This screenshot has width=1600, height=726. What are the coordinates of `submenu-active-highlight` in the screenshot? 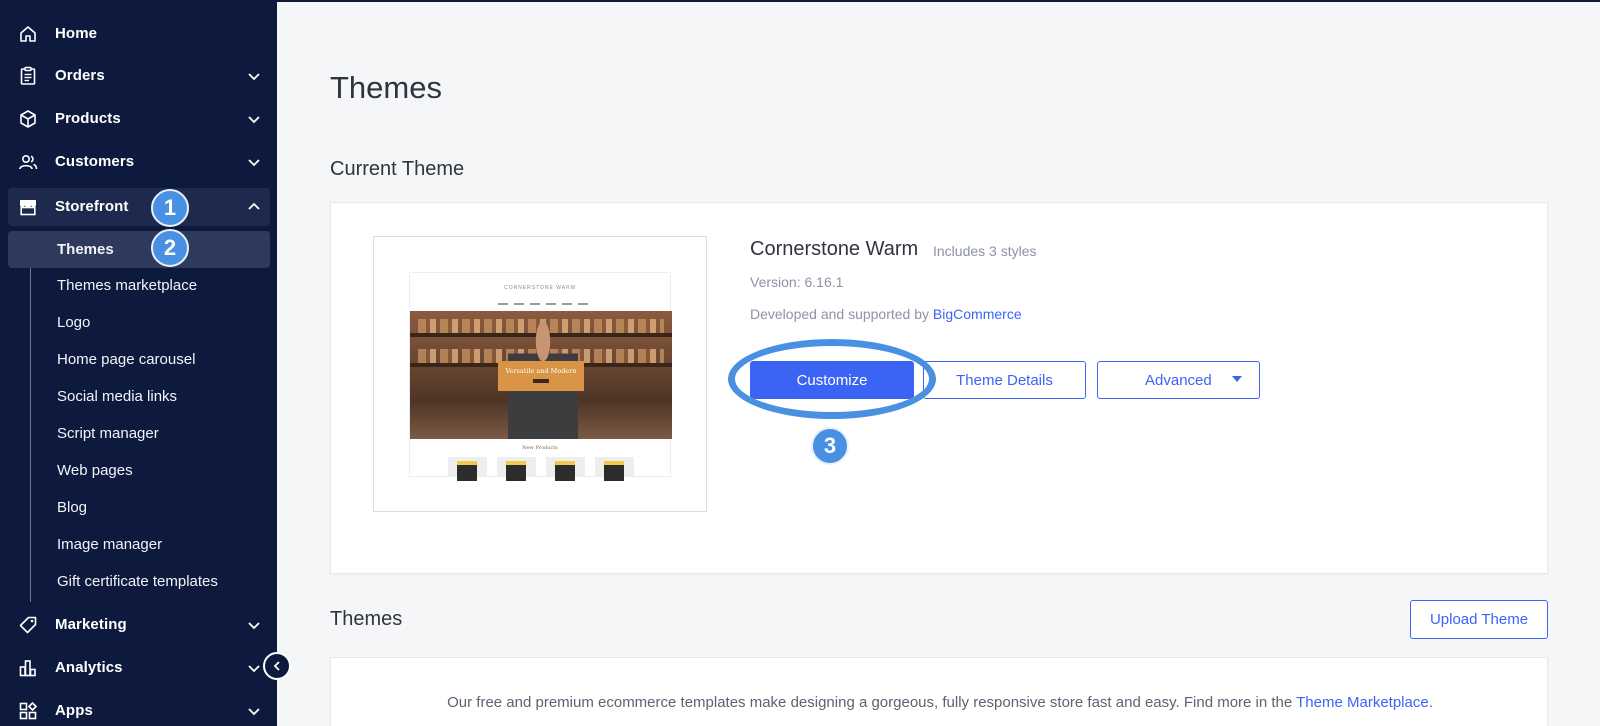 It's located at (139, 249).